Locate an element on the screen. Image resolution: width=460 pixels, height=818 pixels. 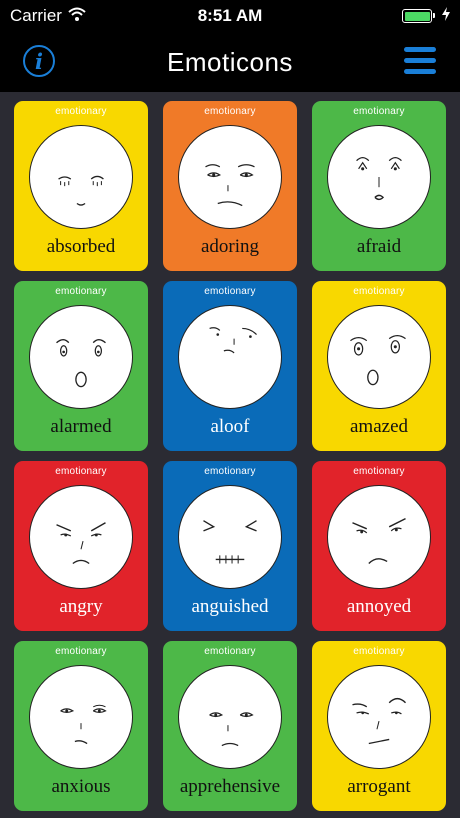
emoticon-card-alarmed: emotionary alarmed is located at coordinates (81, 366).